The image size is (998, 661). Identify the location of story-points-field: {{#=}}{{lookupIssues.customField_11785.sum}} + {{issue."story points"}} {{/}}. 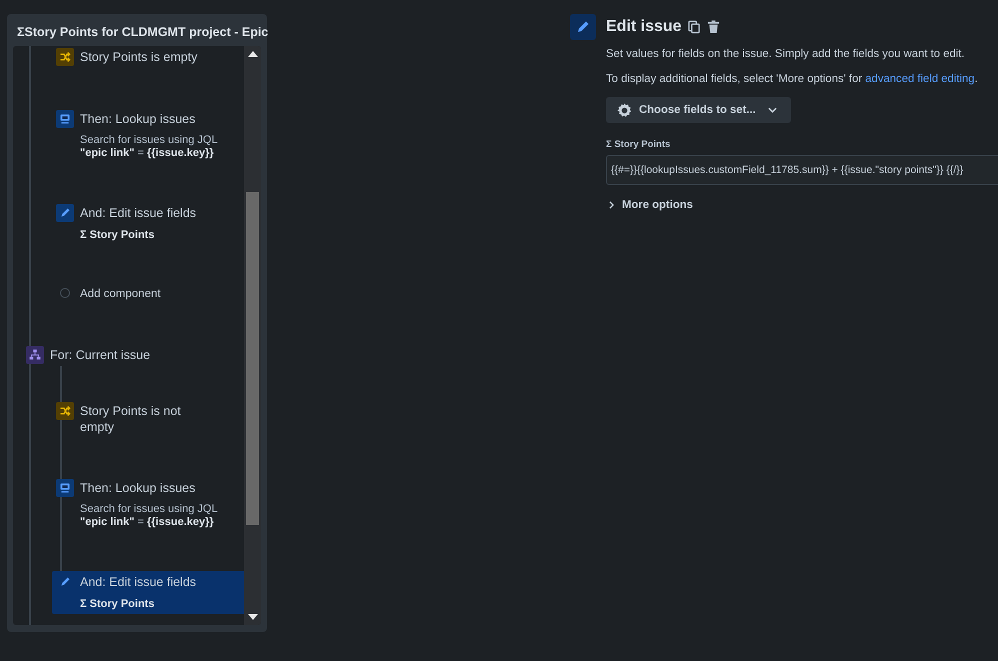
(802, 170).